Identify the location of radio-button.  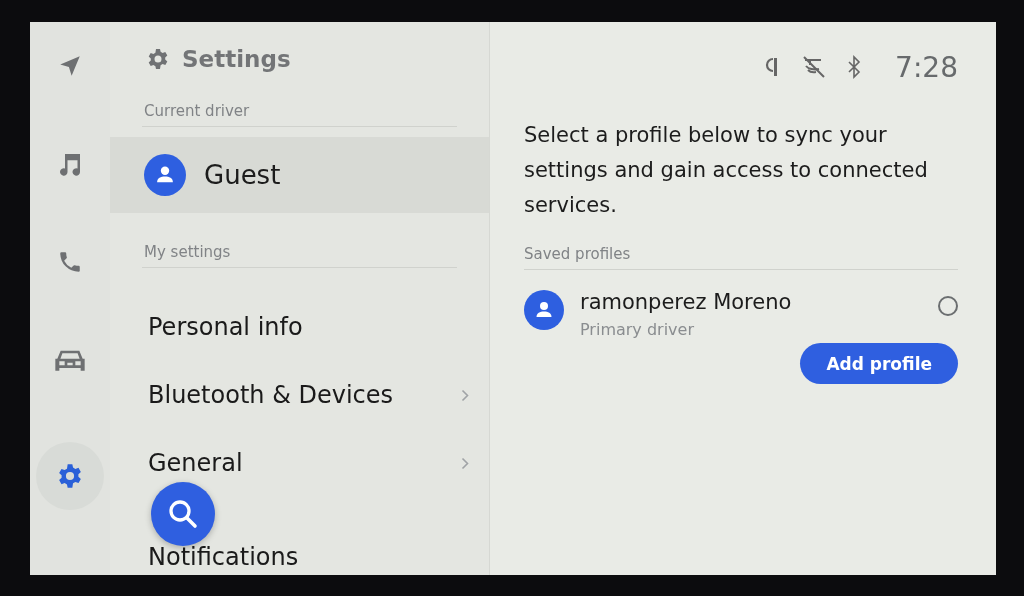
(948, 306).